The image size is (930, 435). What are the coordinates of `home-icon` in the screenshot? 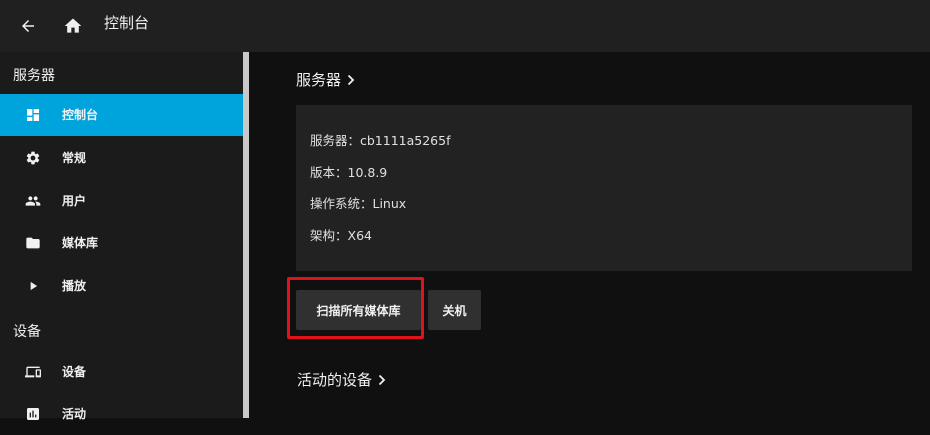 It's located at (73, 26).